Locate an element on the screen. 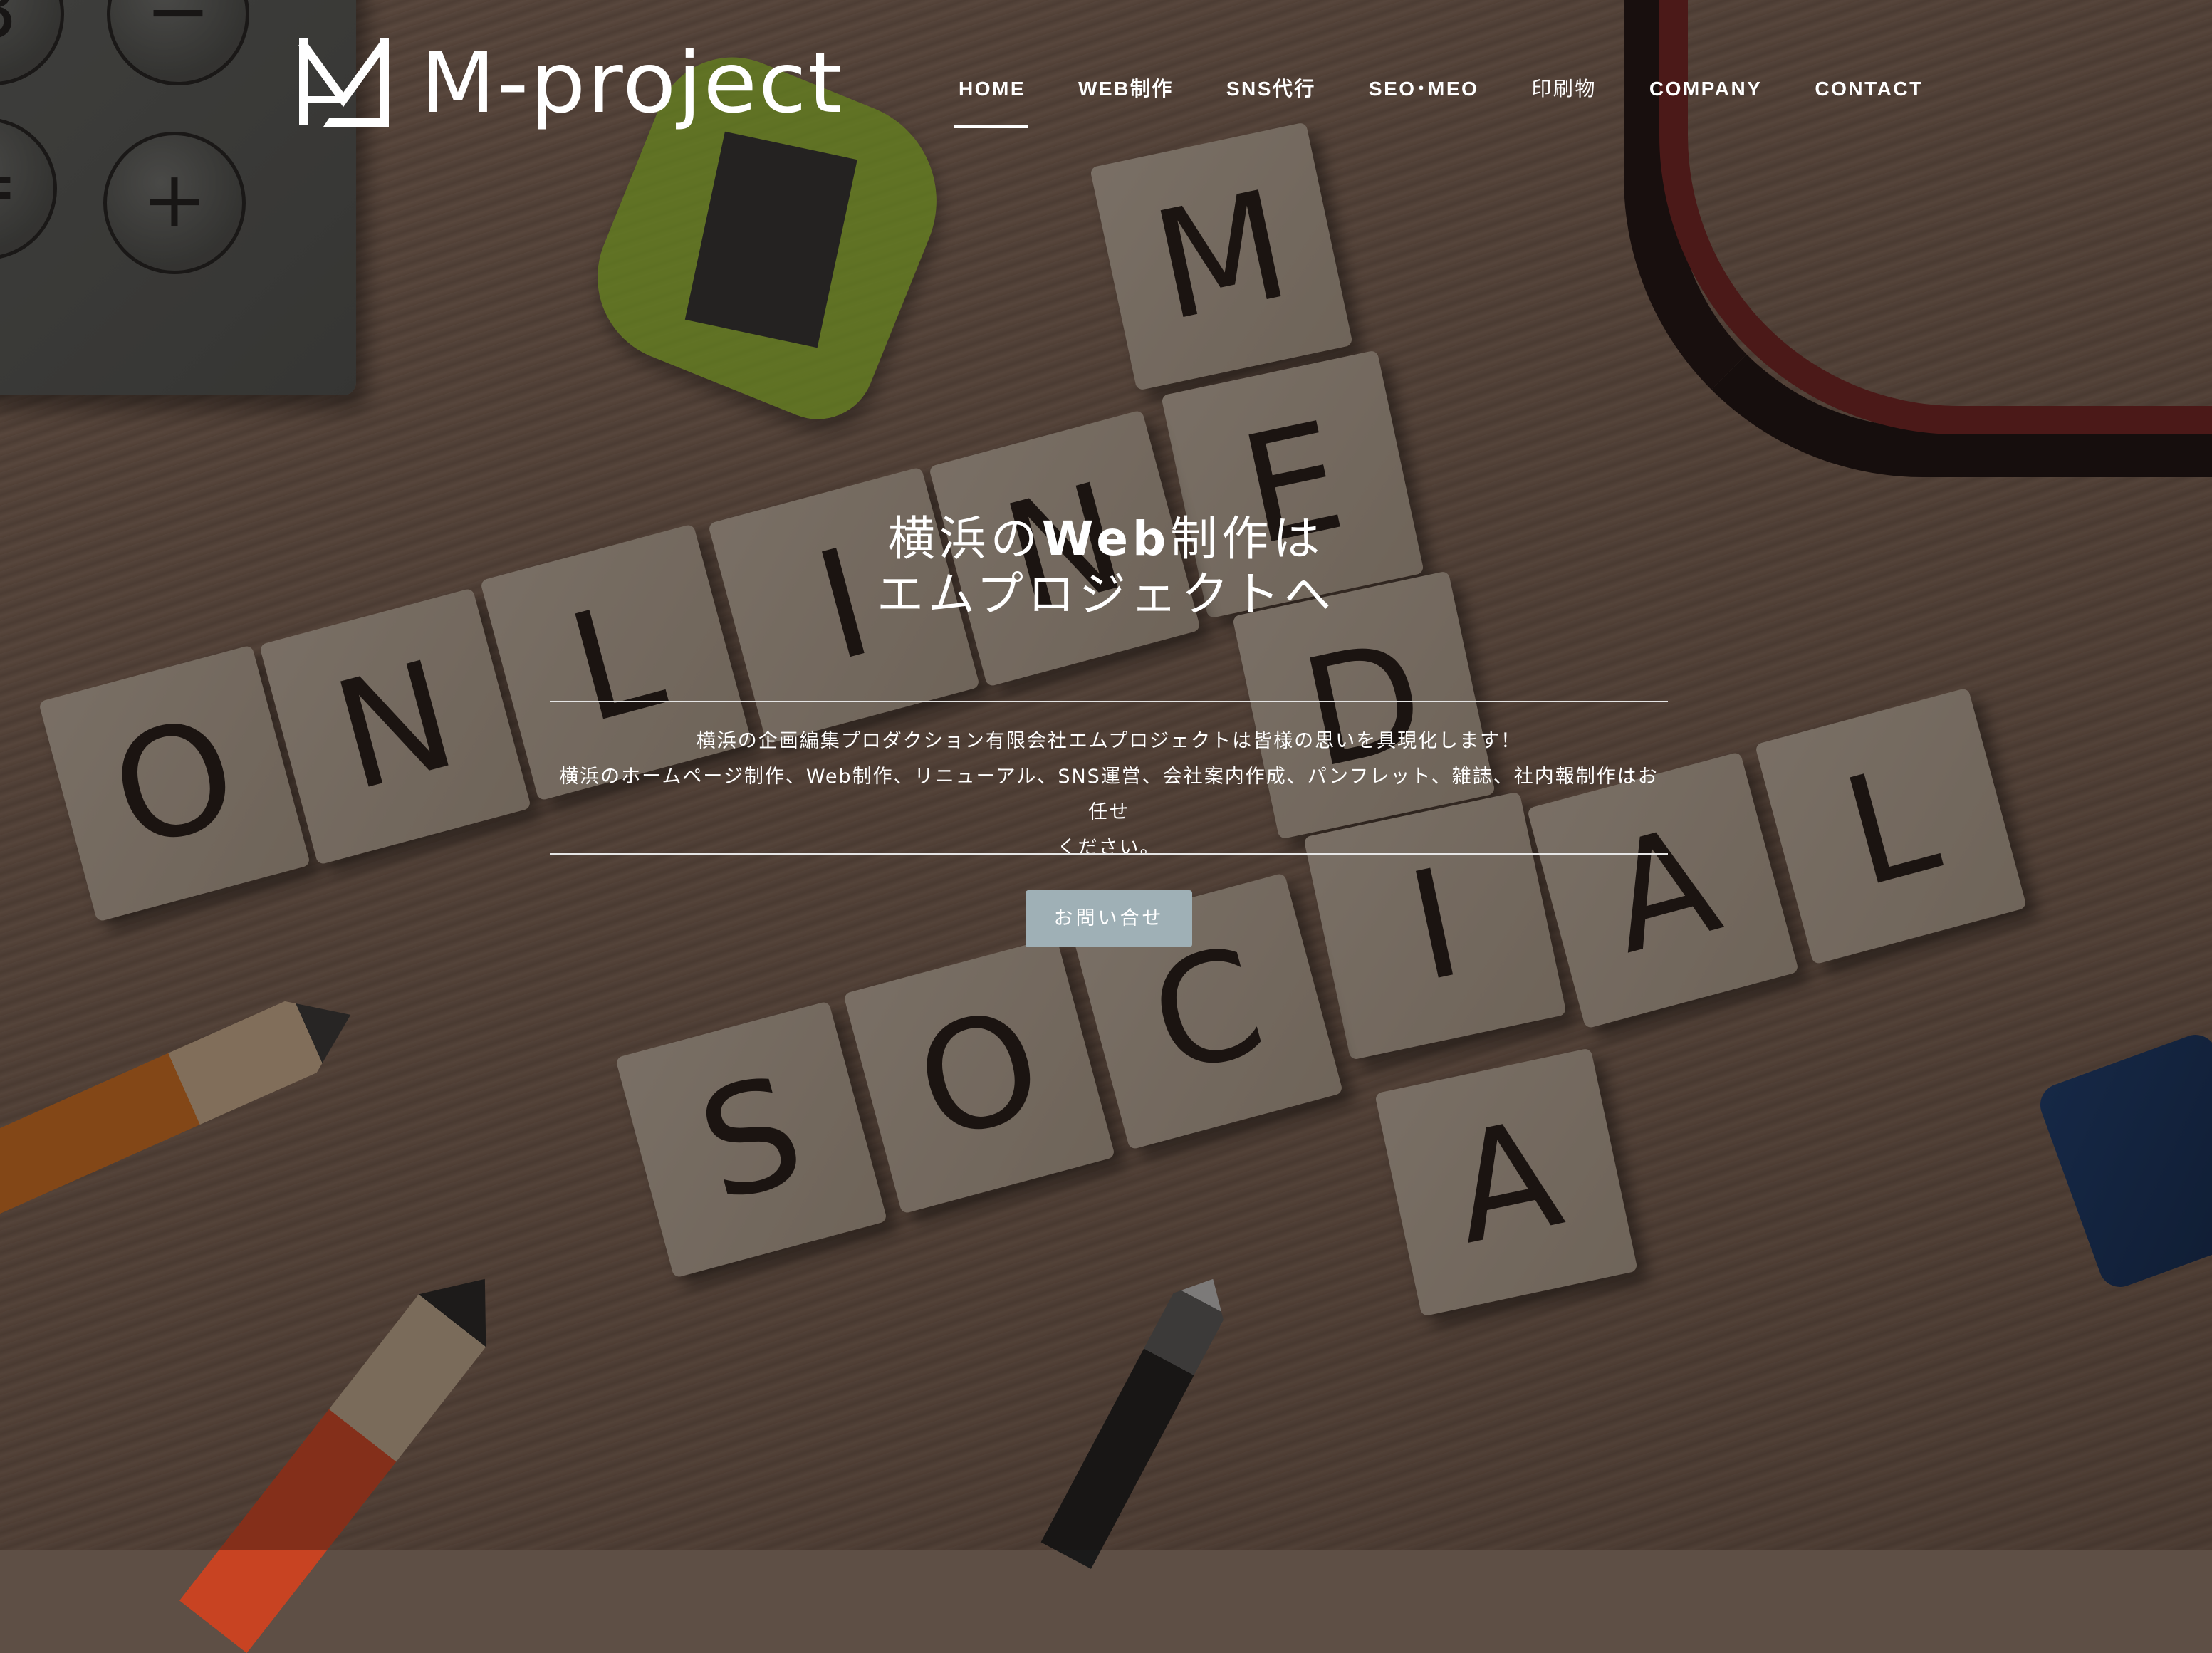 This screenshot has height=1653, width=2212. nav-item-home: HOME is located at coordinates (991, 99).